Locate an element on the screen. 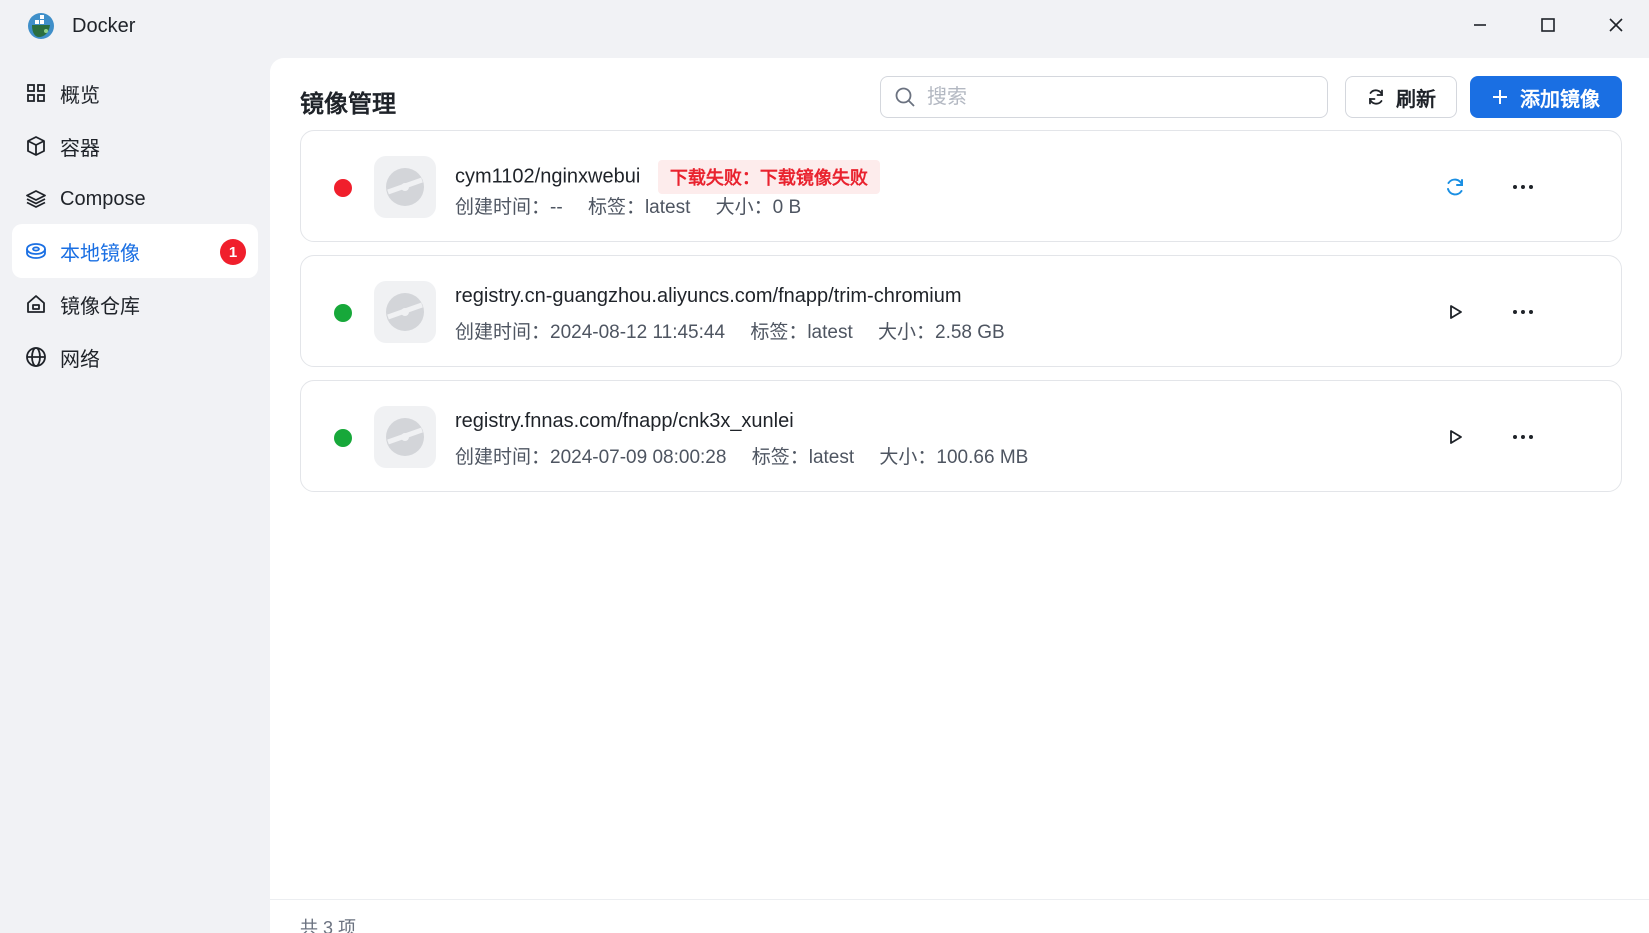 This screenshot has width=1649, height=933. sidebar-item-label: 容器 is located at coordinates (80, 148).